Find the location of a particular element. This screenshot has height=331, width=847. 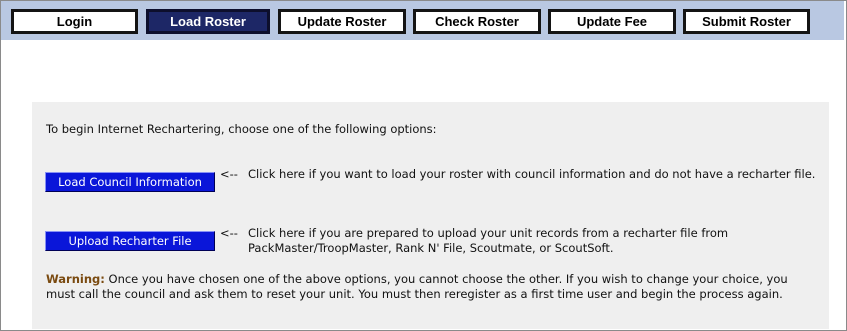

tab-load-roster: Load Roster is located at coordinates (208, 21).